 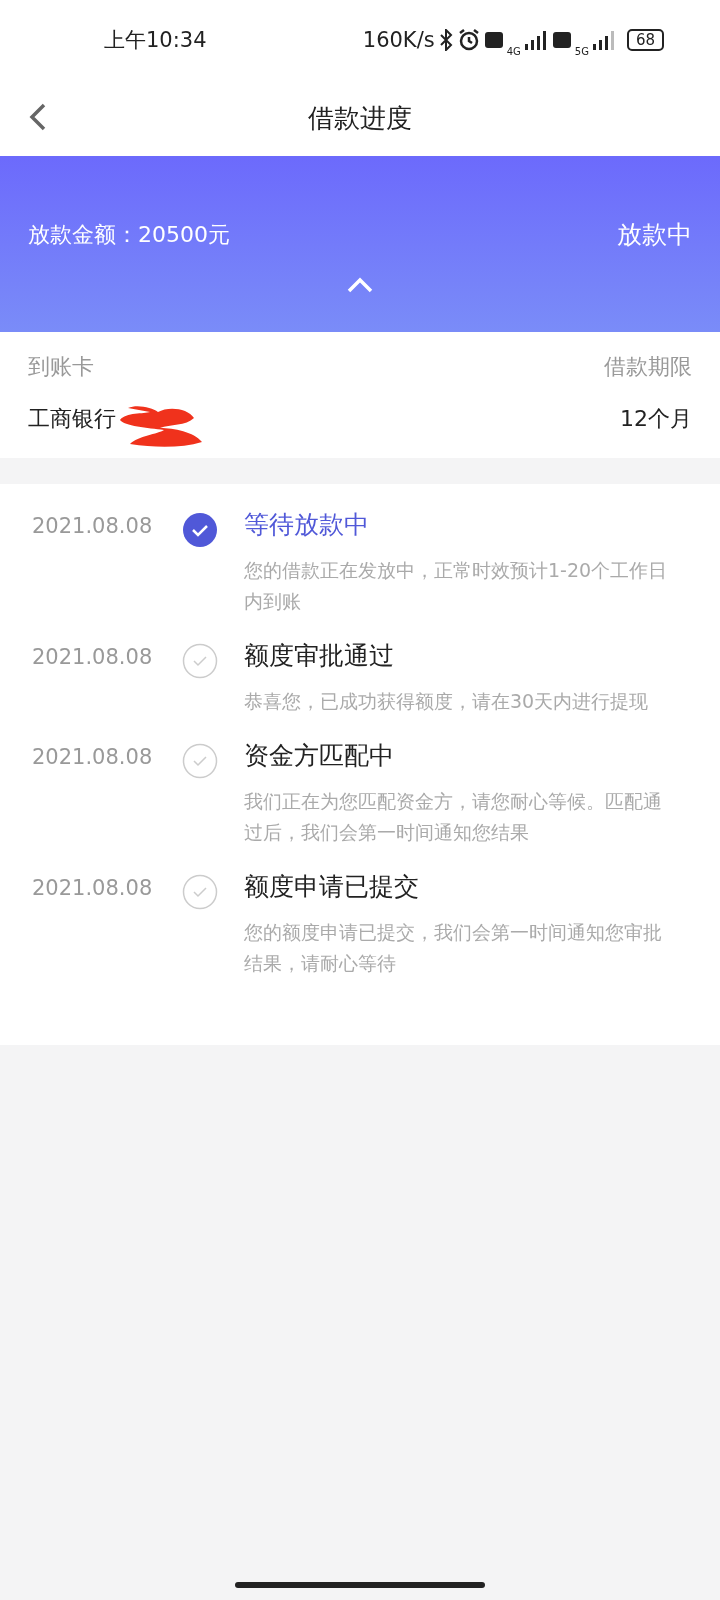 I want to click on collapse-icon, so click(x=360, y=285).